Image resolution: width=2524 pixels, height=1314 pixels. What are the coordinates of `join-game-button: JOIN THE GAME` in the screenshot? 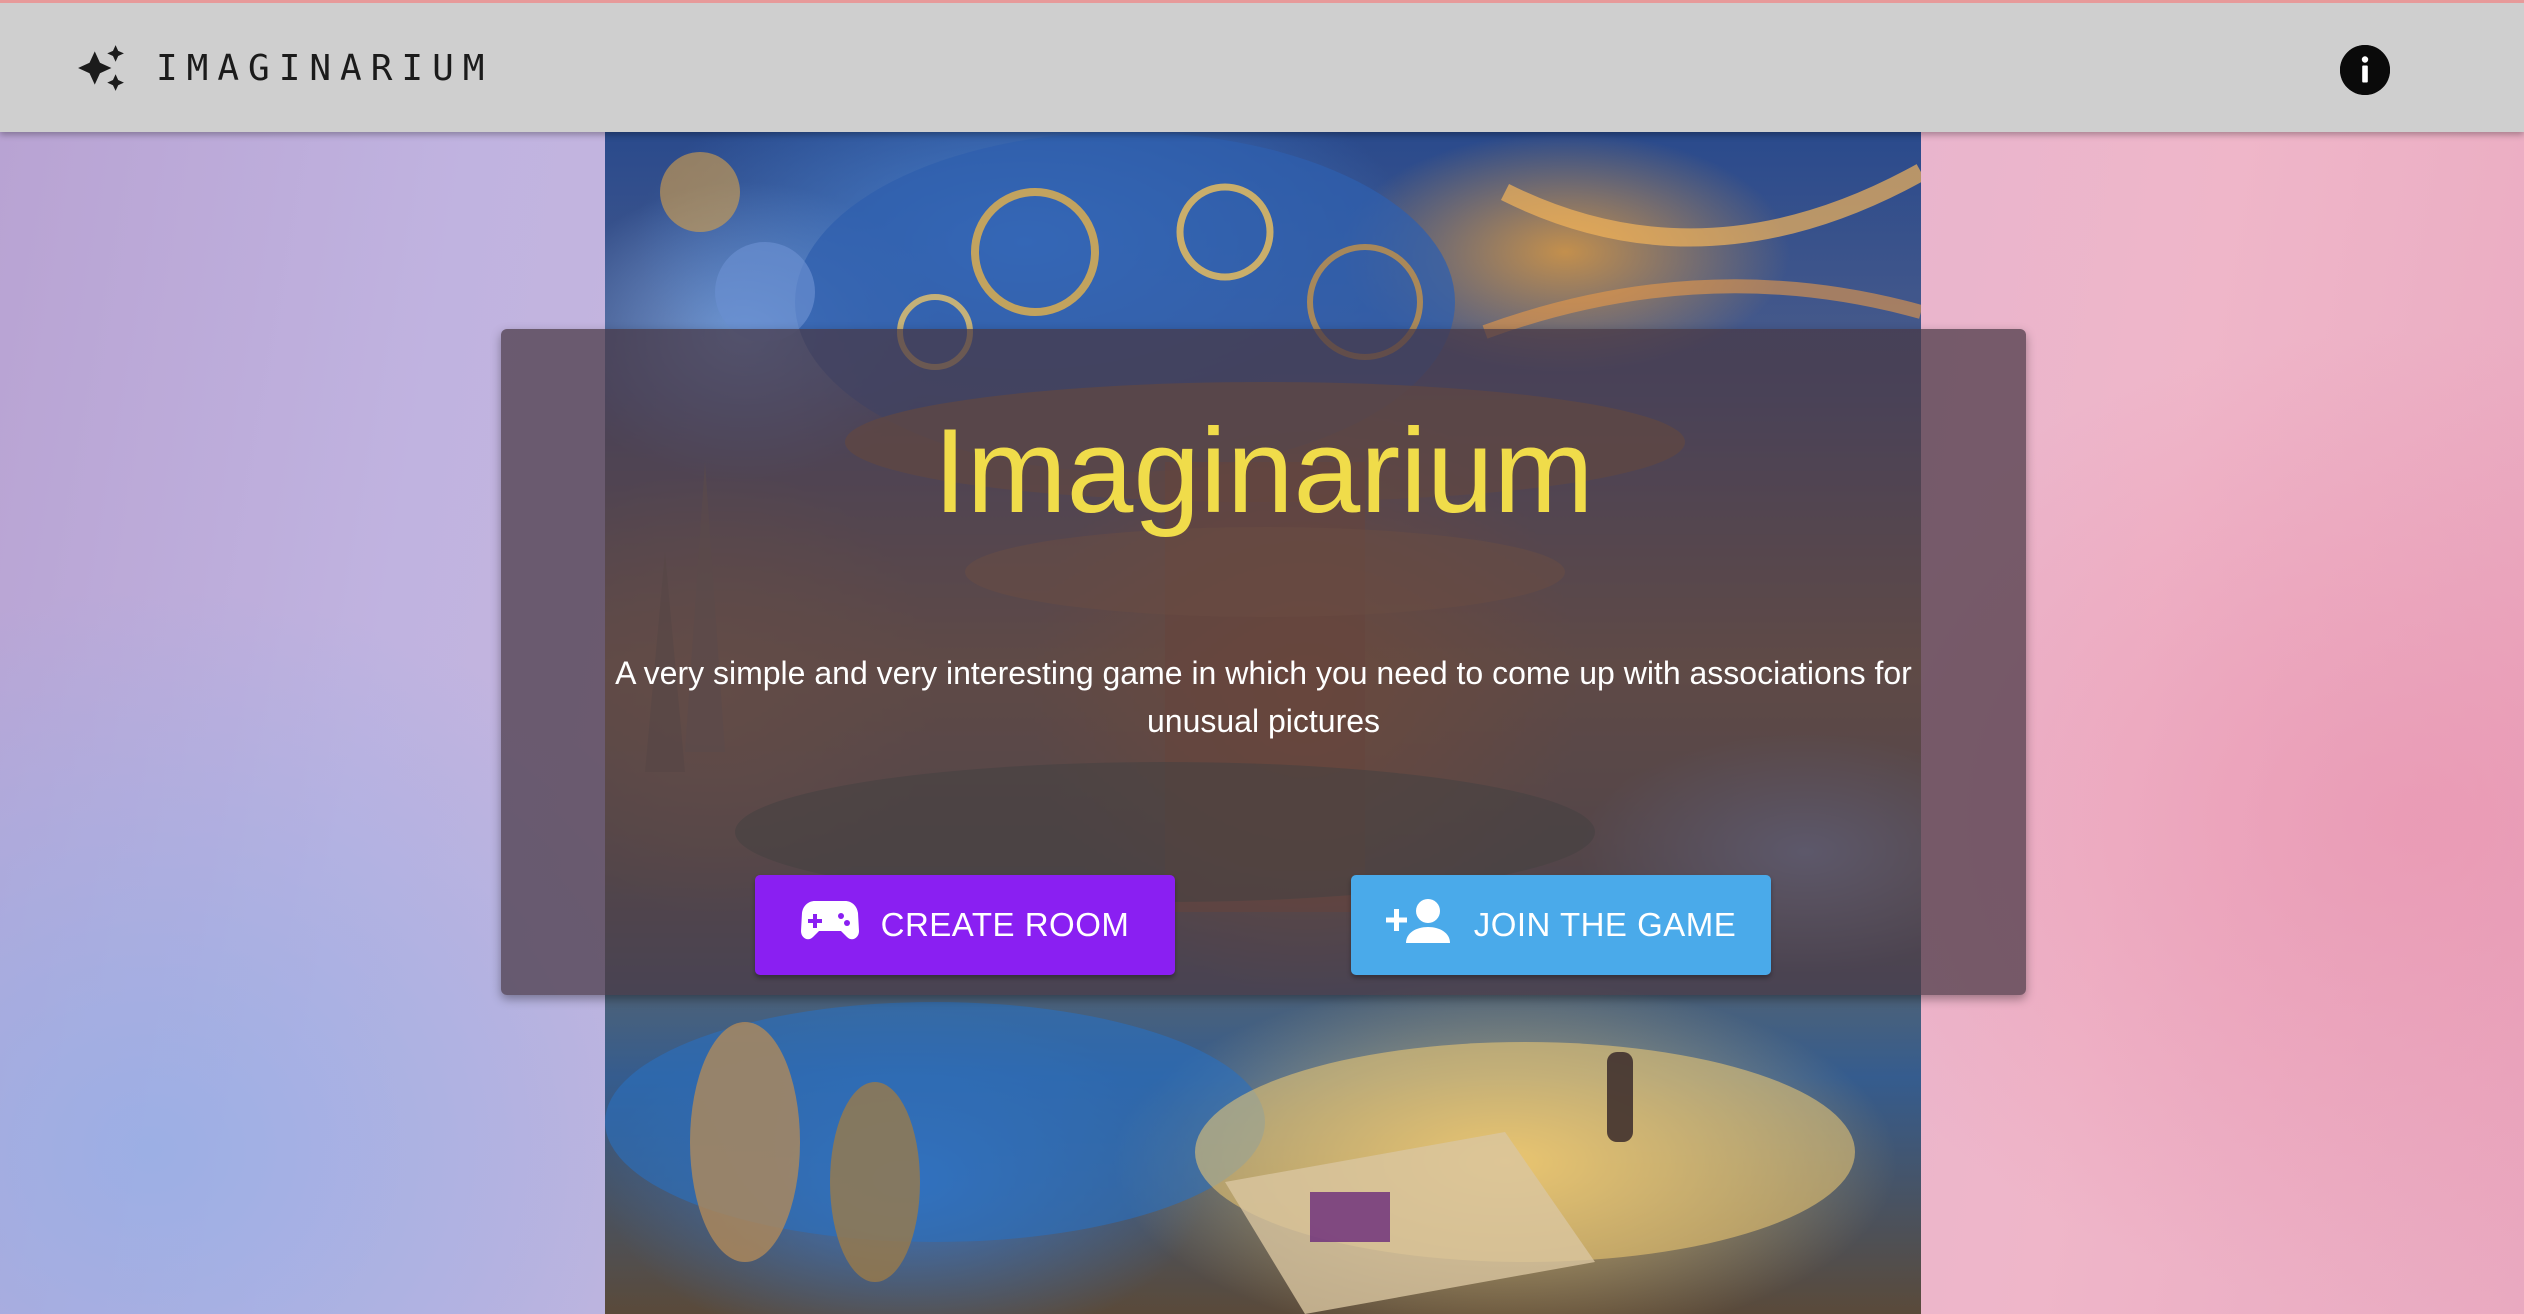 It's located at (1561, 925).